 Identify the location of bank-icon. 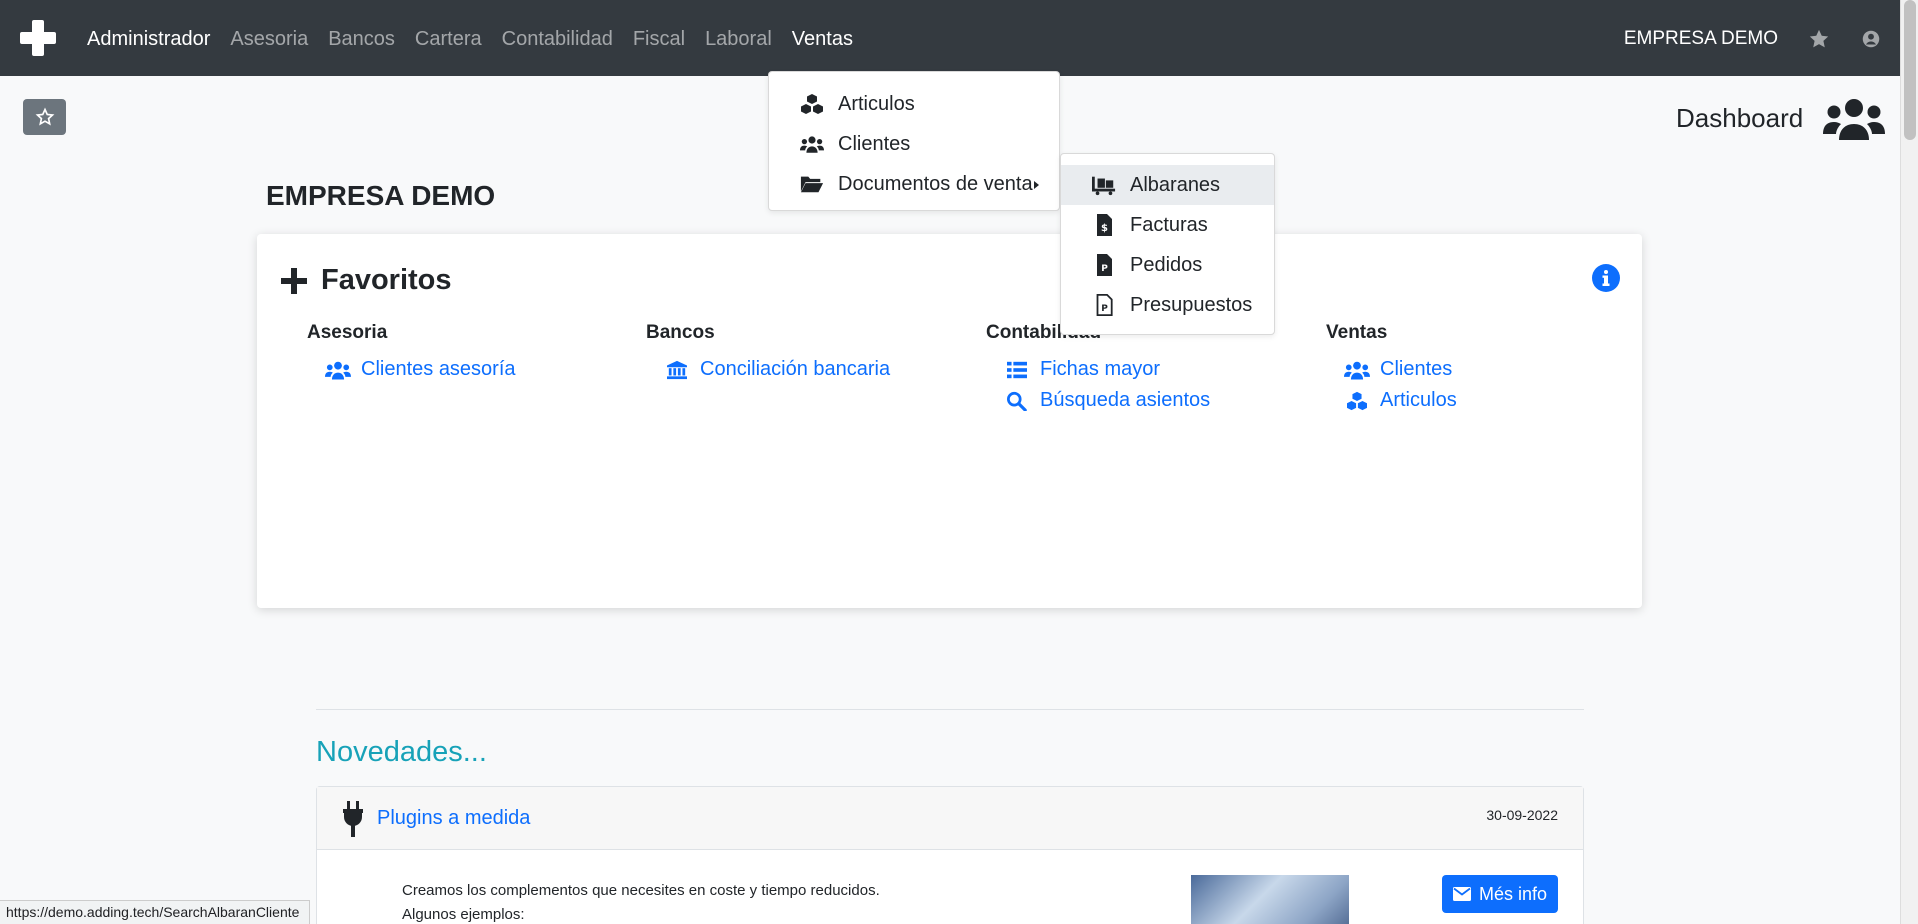
(677, 369).